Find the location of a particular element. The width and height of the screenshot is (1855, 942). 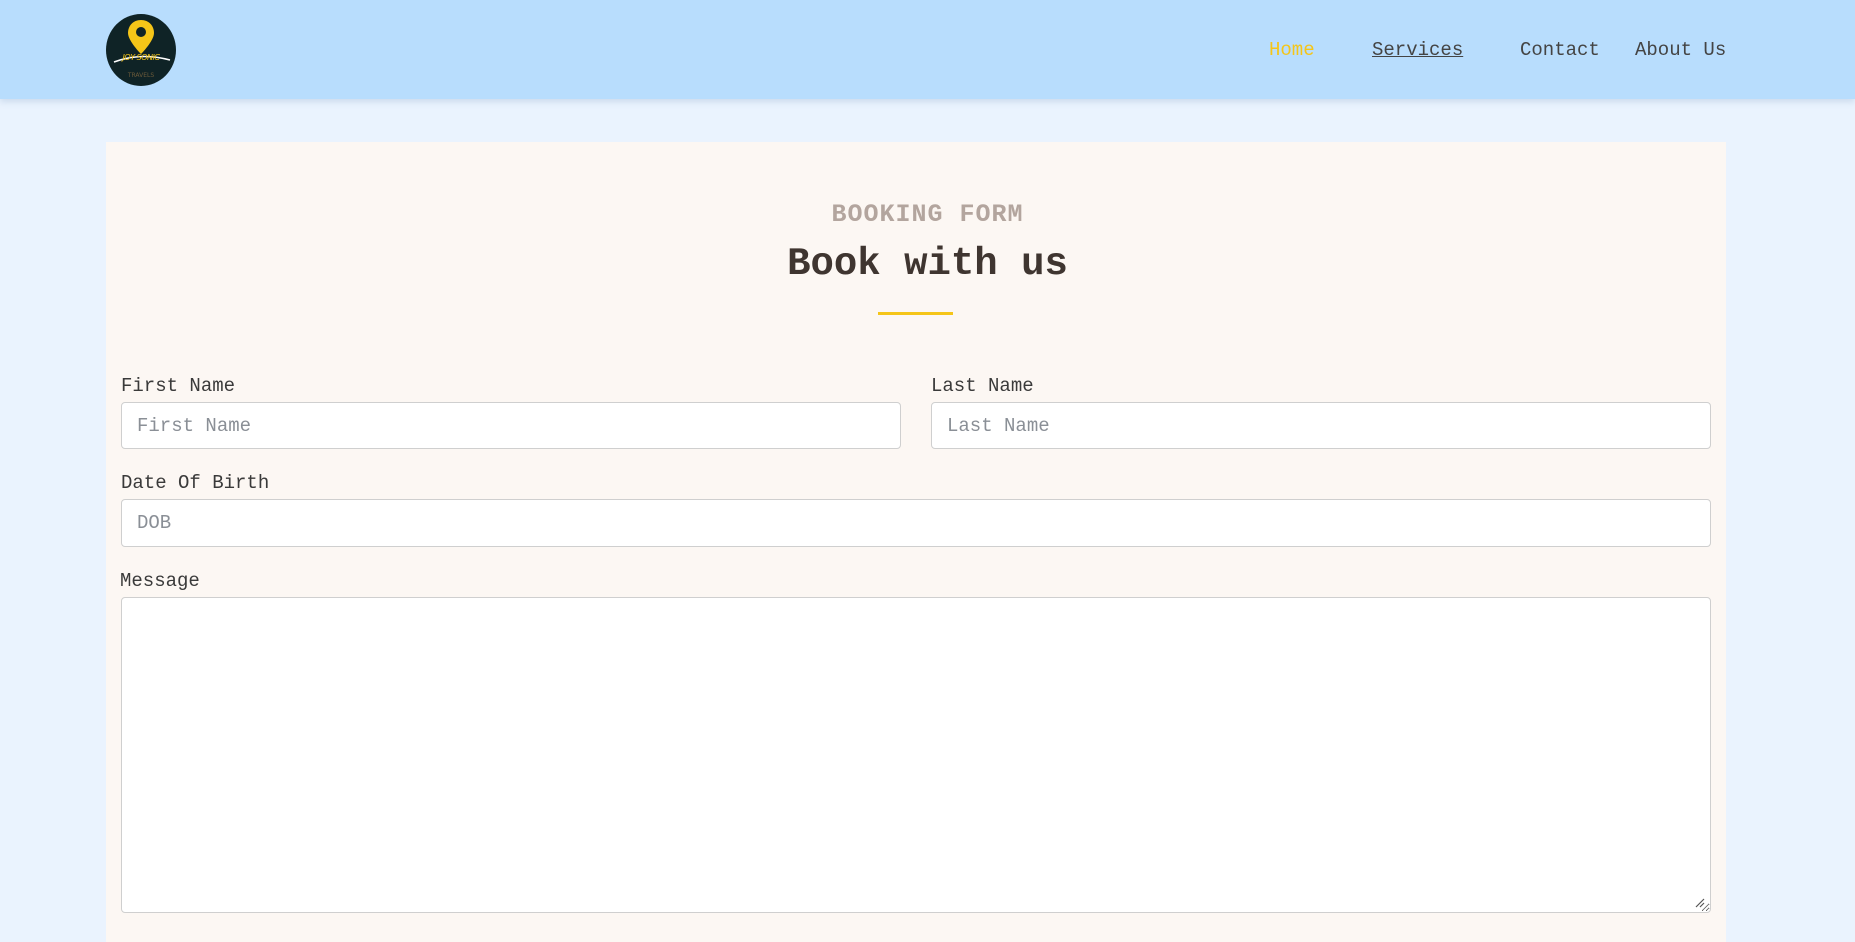

resize-grip-icon is located at coordinates (1699, 902).